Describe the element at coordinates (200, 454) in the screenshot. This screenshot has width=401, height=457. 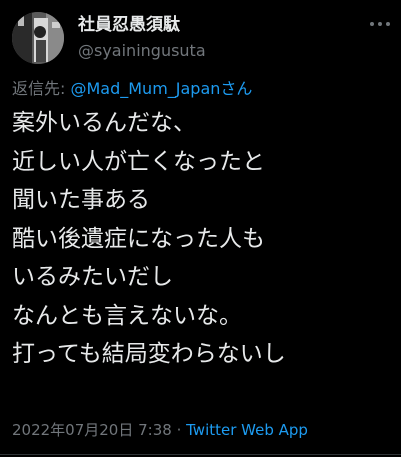
I see `divider` at that location.